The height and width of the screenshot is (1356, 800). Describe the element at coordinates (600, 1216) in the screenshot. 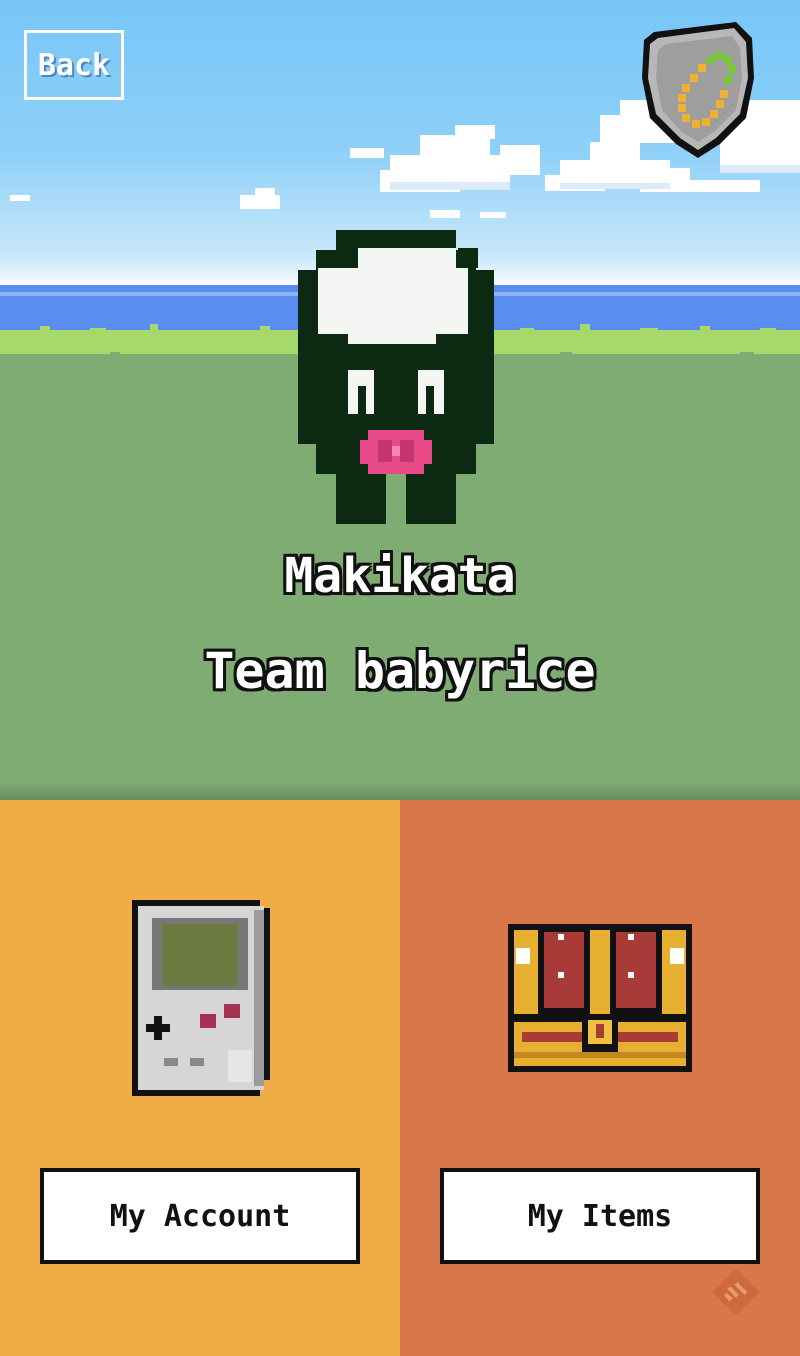

I see `my-items-button: My Items` at that location.